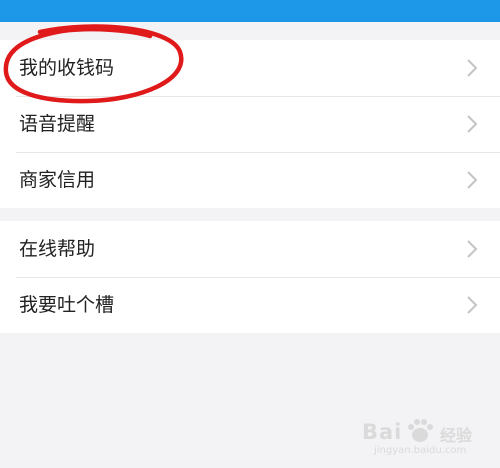 This screenshot has height=468, width=500. I want to click on watermark-brand: Bai, so click(382, 432).